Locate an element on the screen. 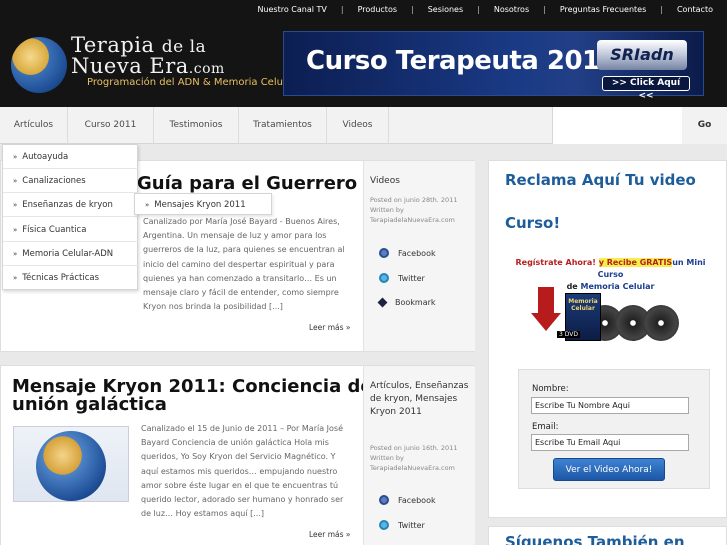 This screenshot has width=727, height=545. submit-button: Ver el Video Ahora! is located at coordinates (609, 469).